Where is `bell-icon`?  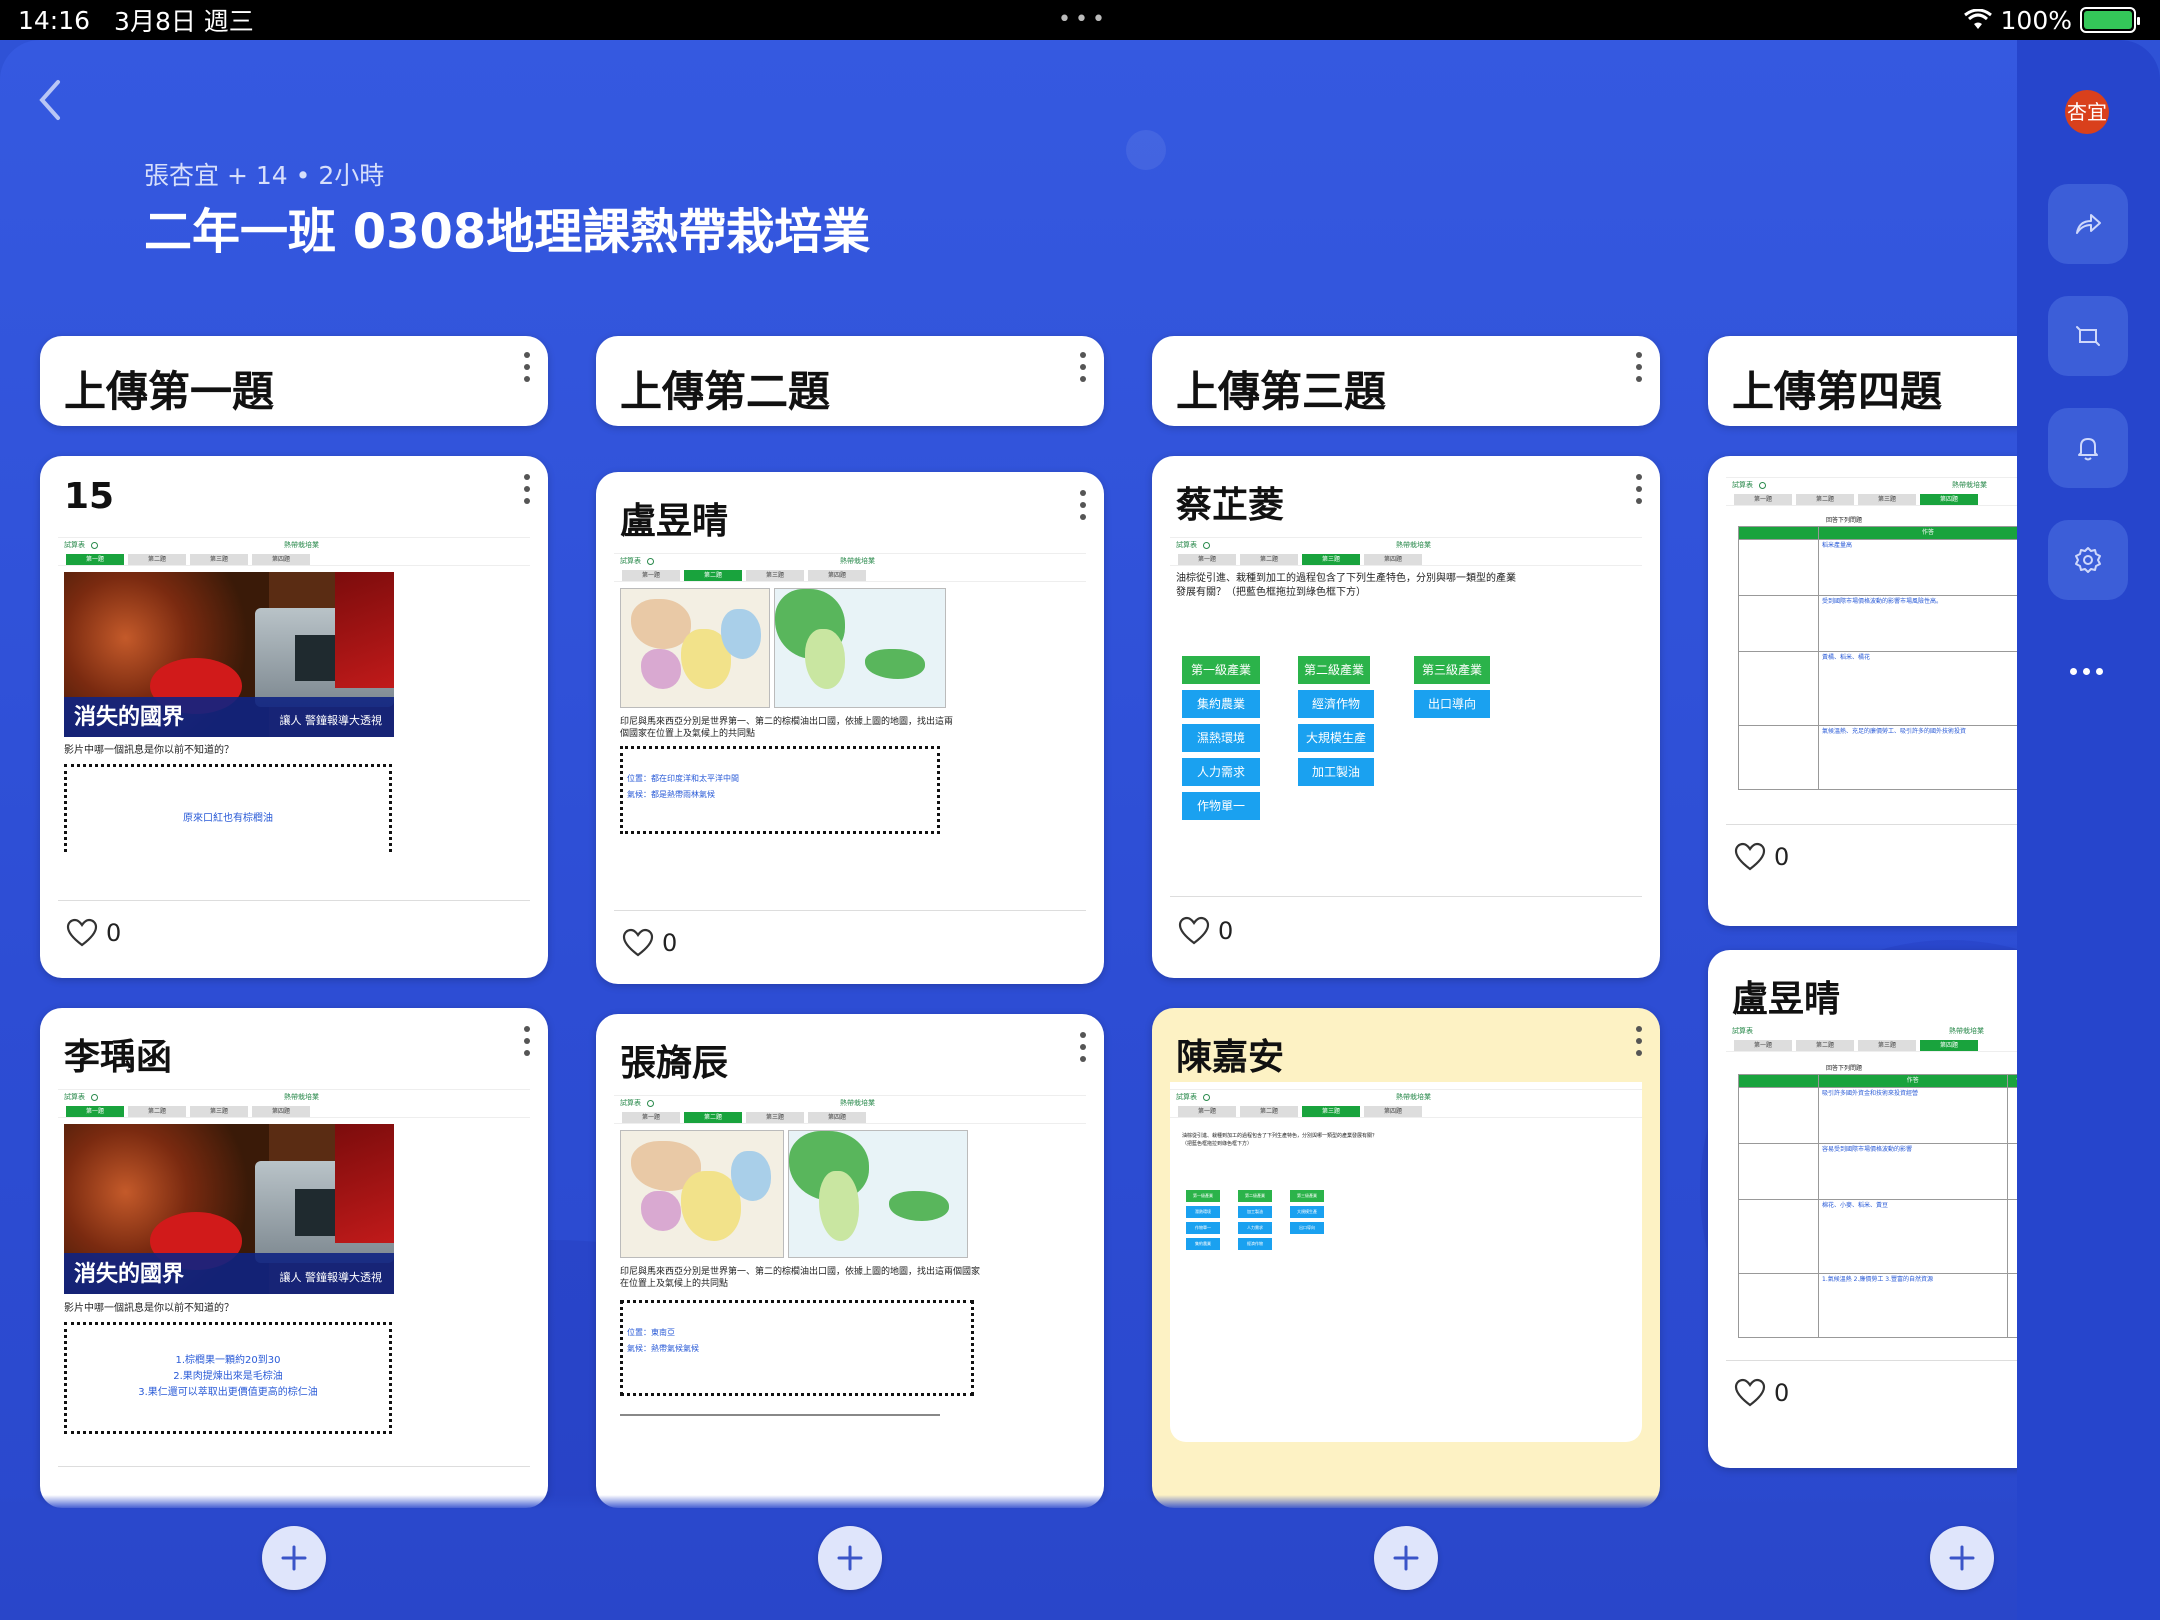 bell-icon is located at coordinates (2088, 449).